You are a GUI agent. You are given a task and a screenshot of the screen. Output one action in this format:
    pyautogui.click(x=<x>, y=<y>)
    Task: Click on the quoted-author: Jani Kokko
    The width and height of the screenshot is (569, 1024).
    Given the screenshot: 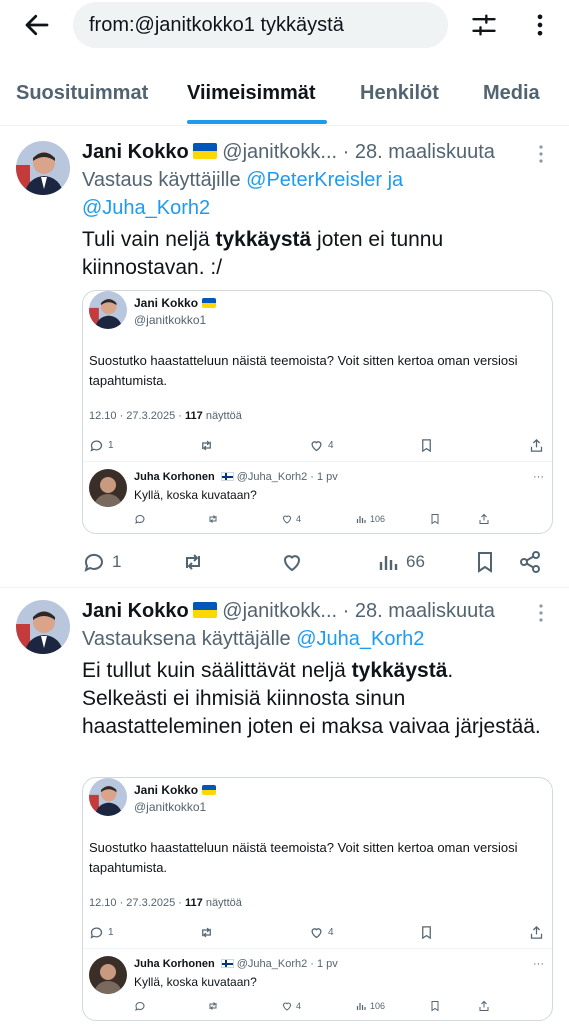 What is the action you would take?
    pyautogui.click(x=175, y=790)
    